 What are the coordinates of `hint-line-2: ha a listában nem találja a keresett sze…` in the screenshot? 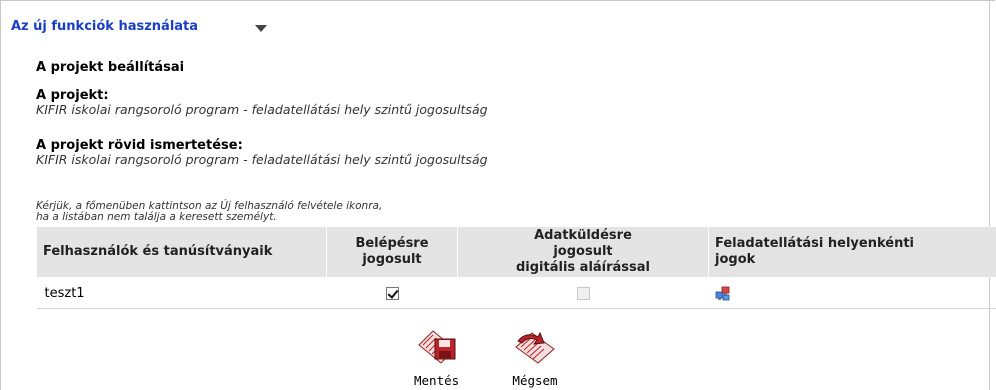 It's located at (156, 217).